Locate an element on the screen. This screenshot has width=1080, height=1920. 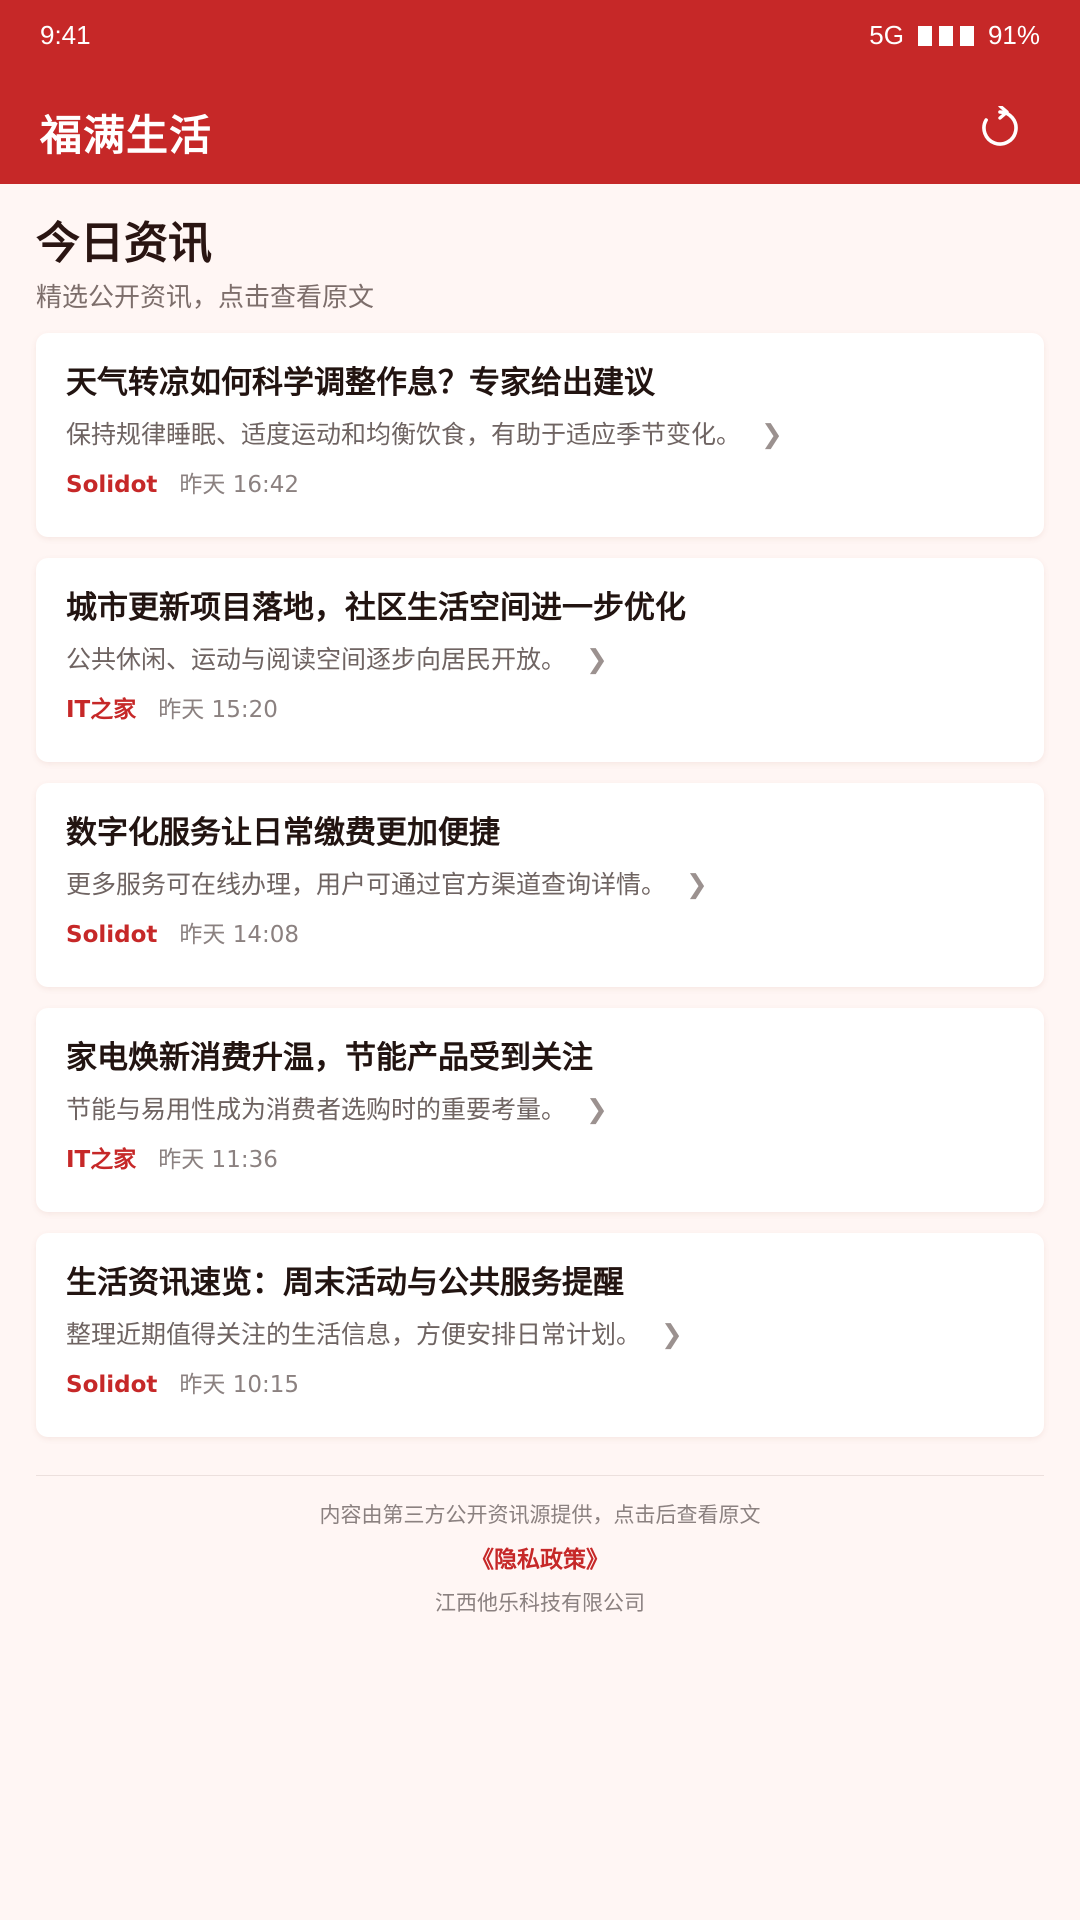
news-meta: Solidot 昨天 10:15 is located at coordinates (540, 1385).